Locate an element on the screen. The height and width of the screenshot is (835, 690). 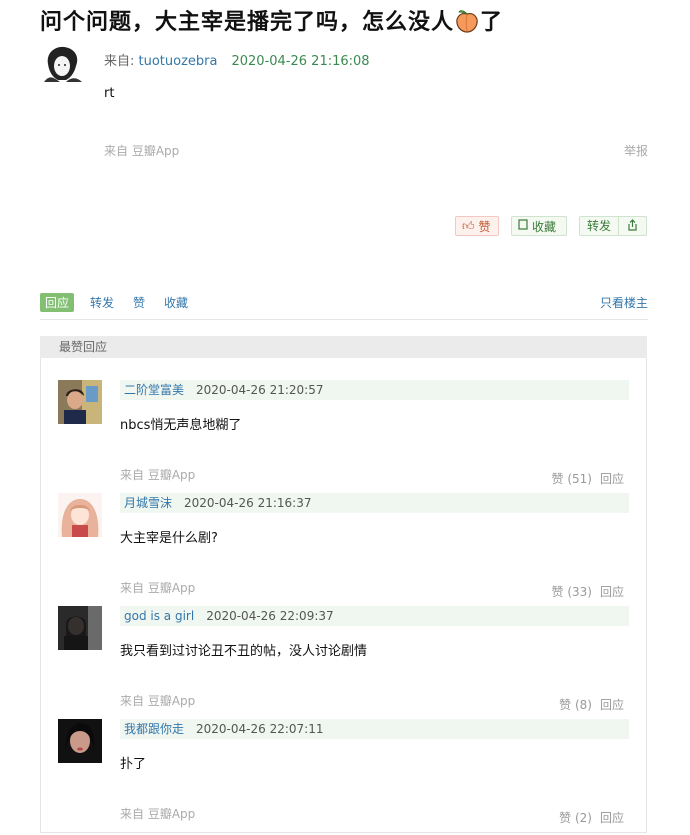
like-button-label: 赞 is located at coordinates (484, 226).